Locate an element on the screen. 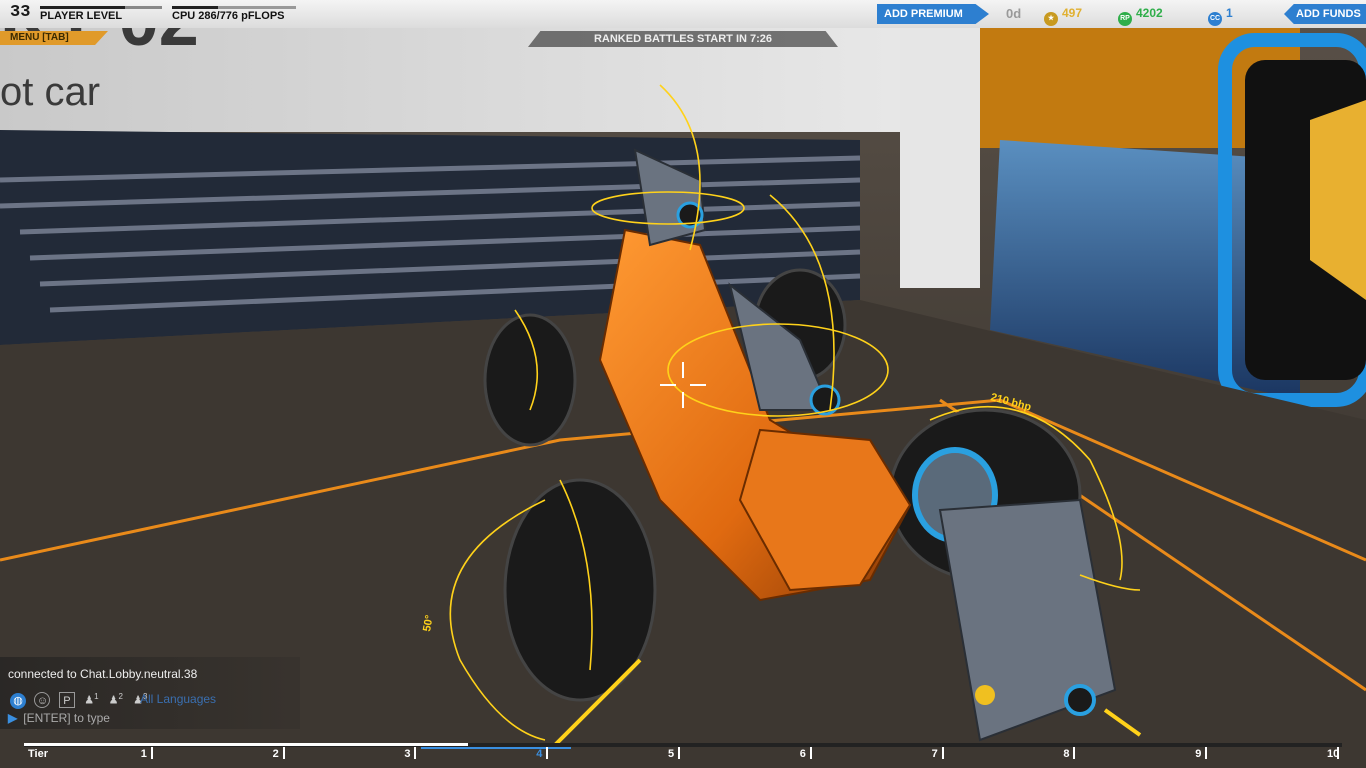  tier-tick-label: 8 is located at coordinates (1066, 754).